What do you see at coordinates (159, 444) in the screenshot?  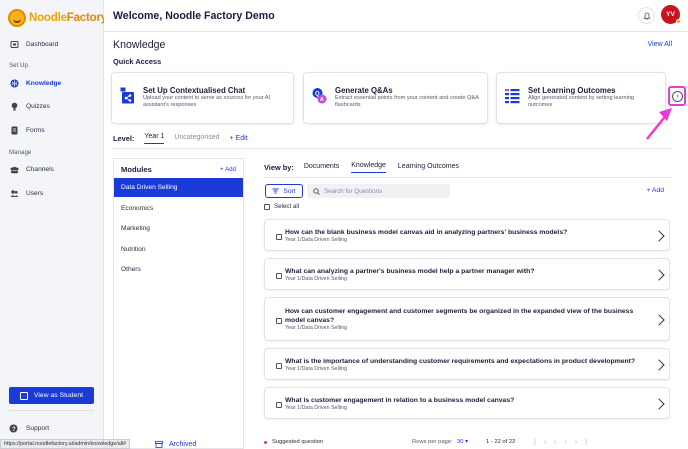 I see `archive-icon` at bounding box center [159, 444].